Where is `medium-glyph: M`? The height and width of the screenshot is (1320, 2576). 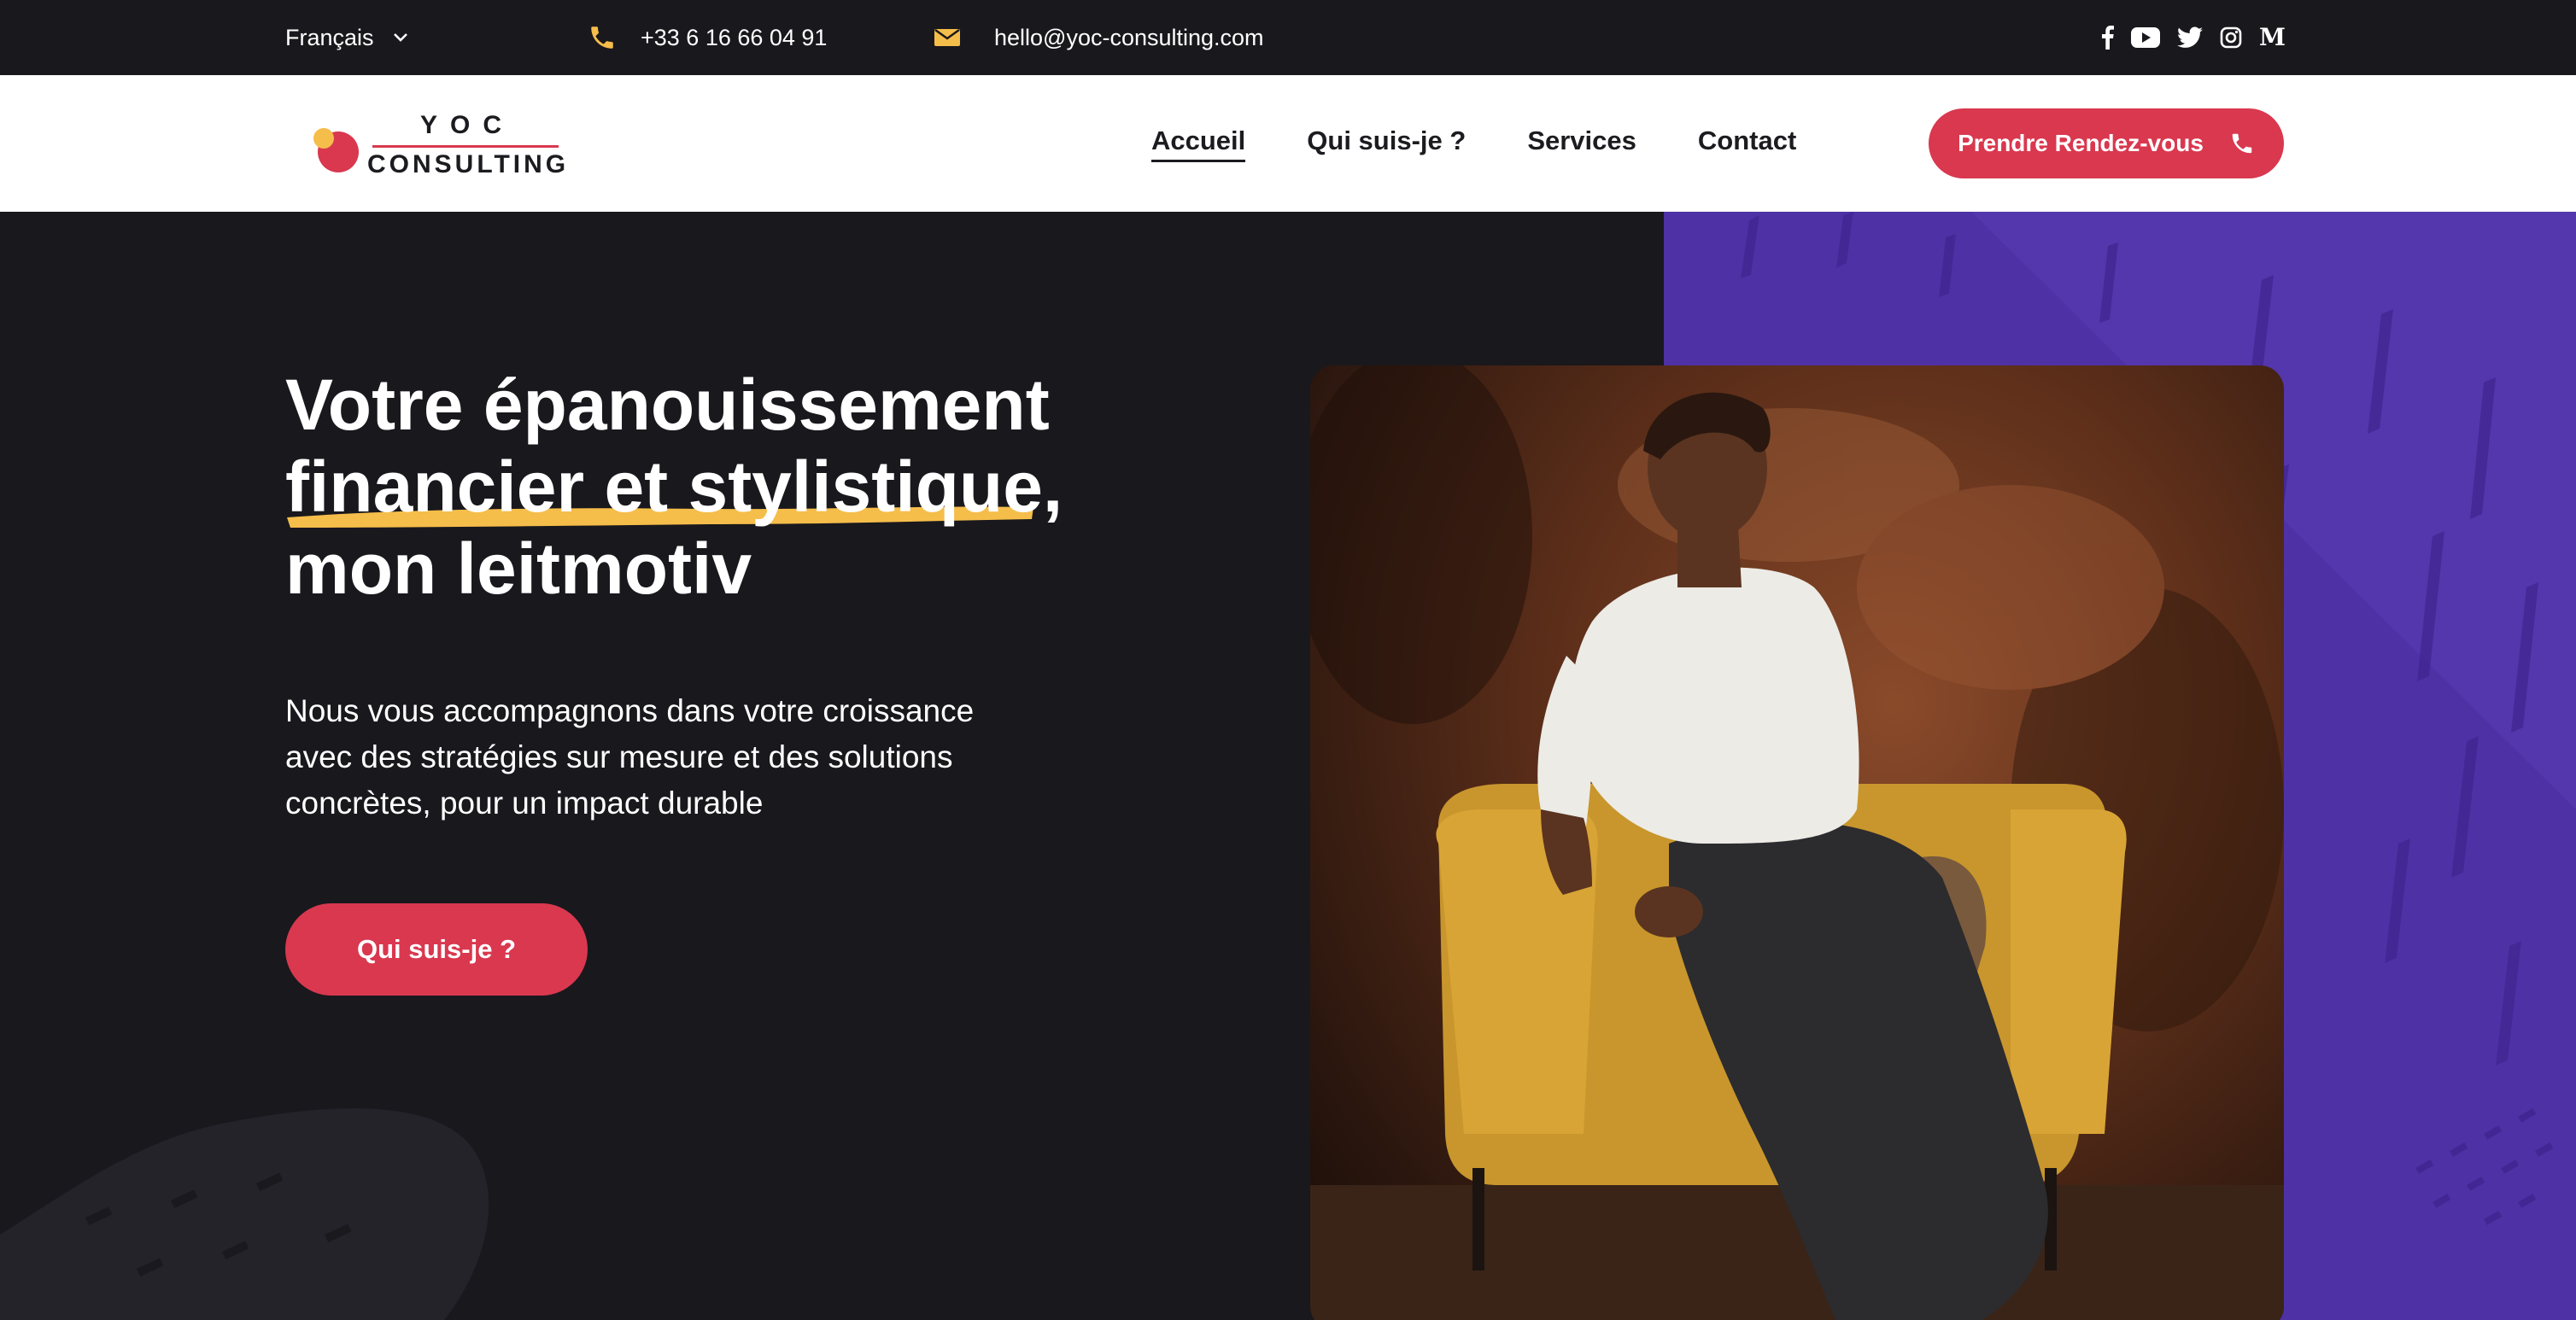 medium-glyph: M is located at coordinates (2272, 37).